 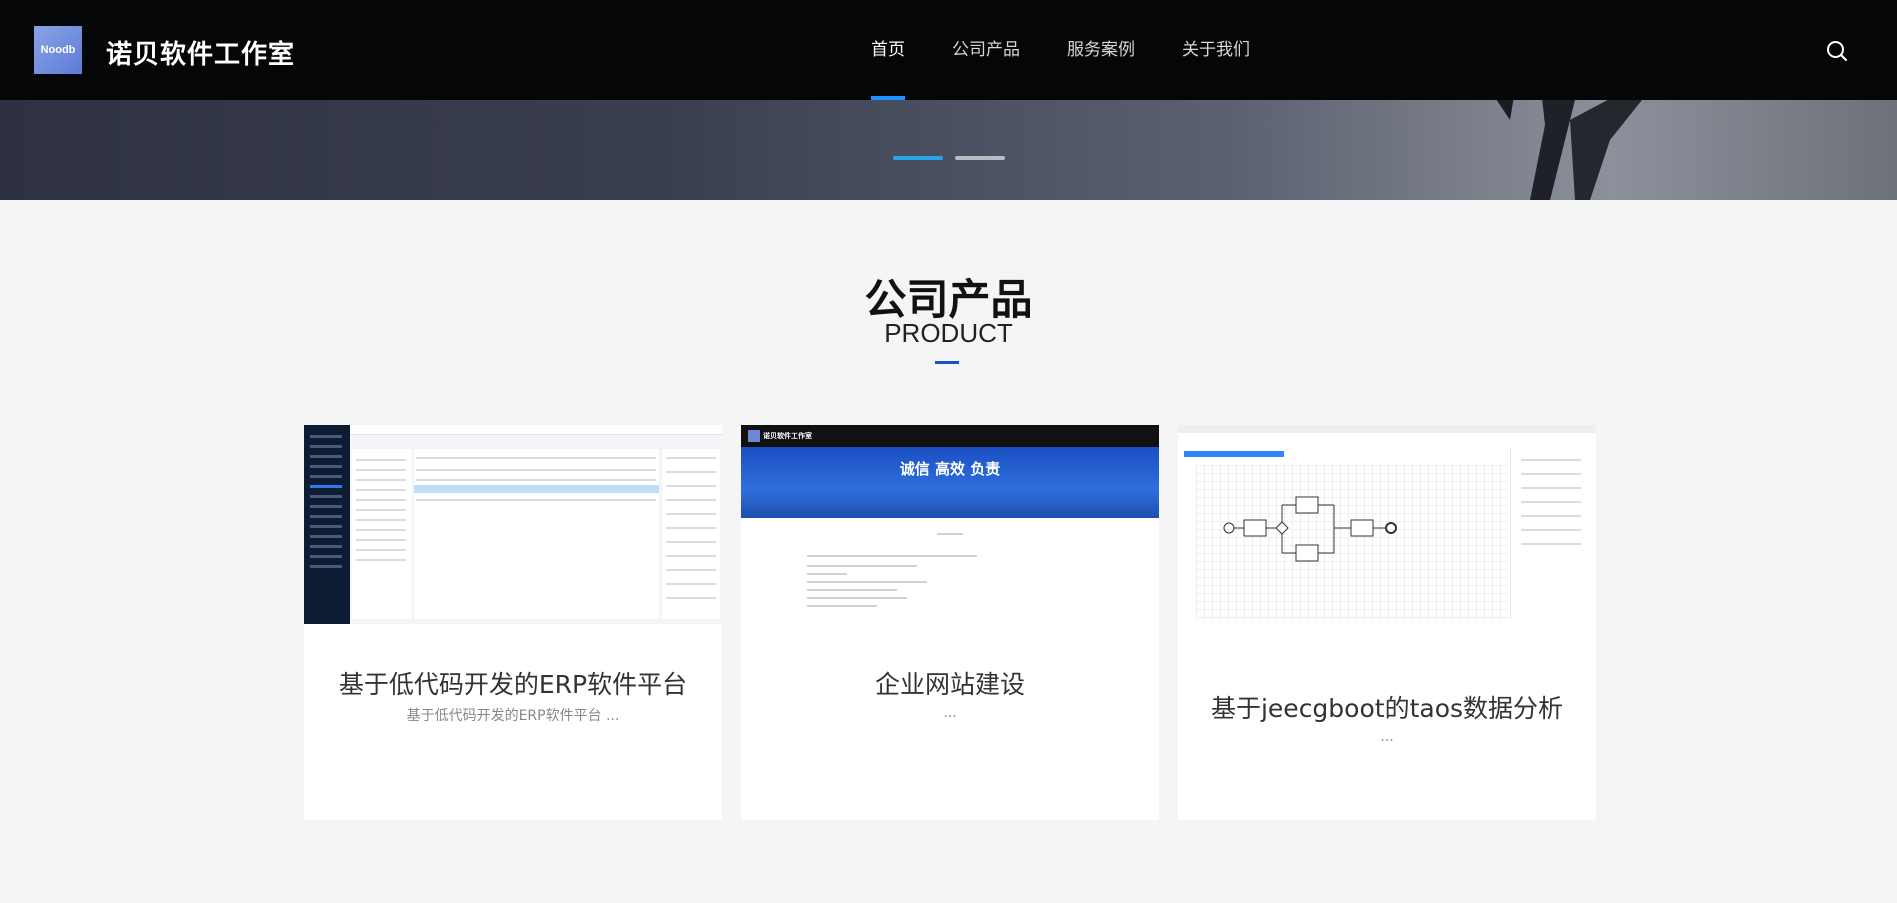 I want to click on search-icon, so click(x=1837, y=51).